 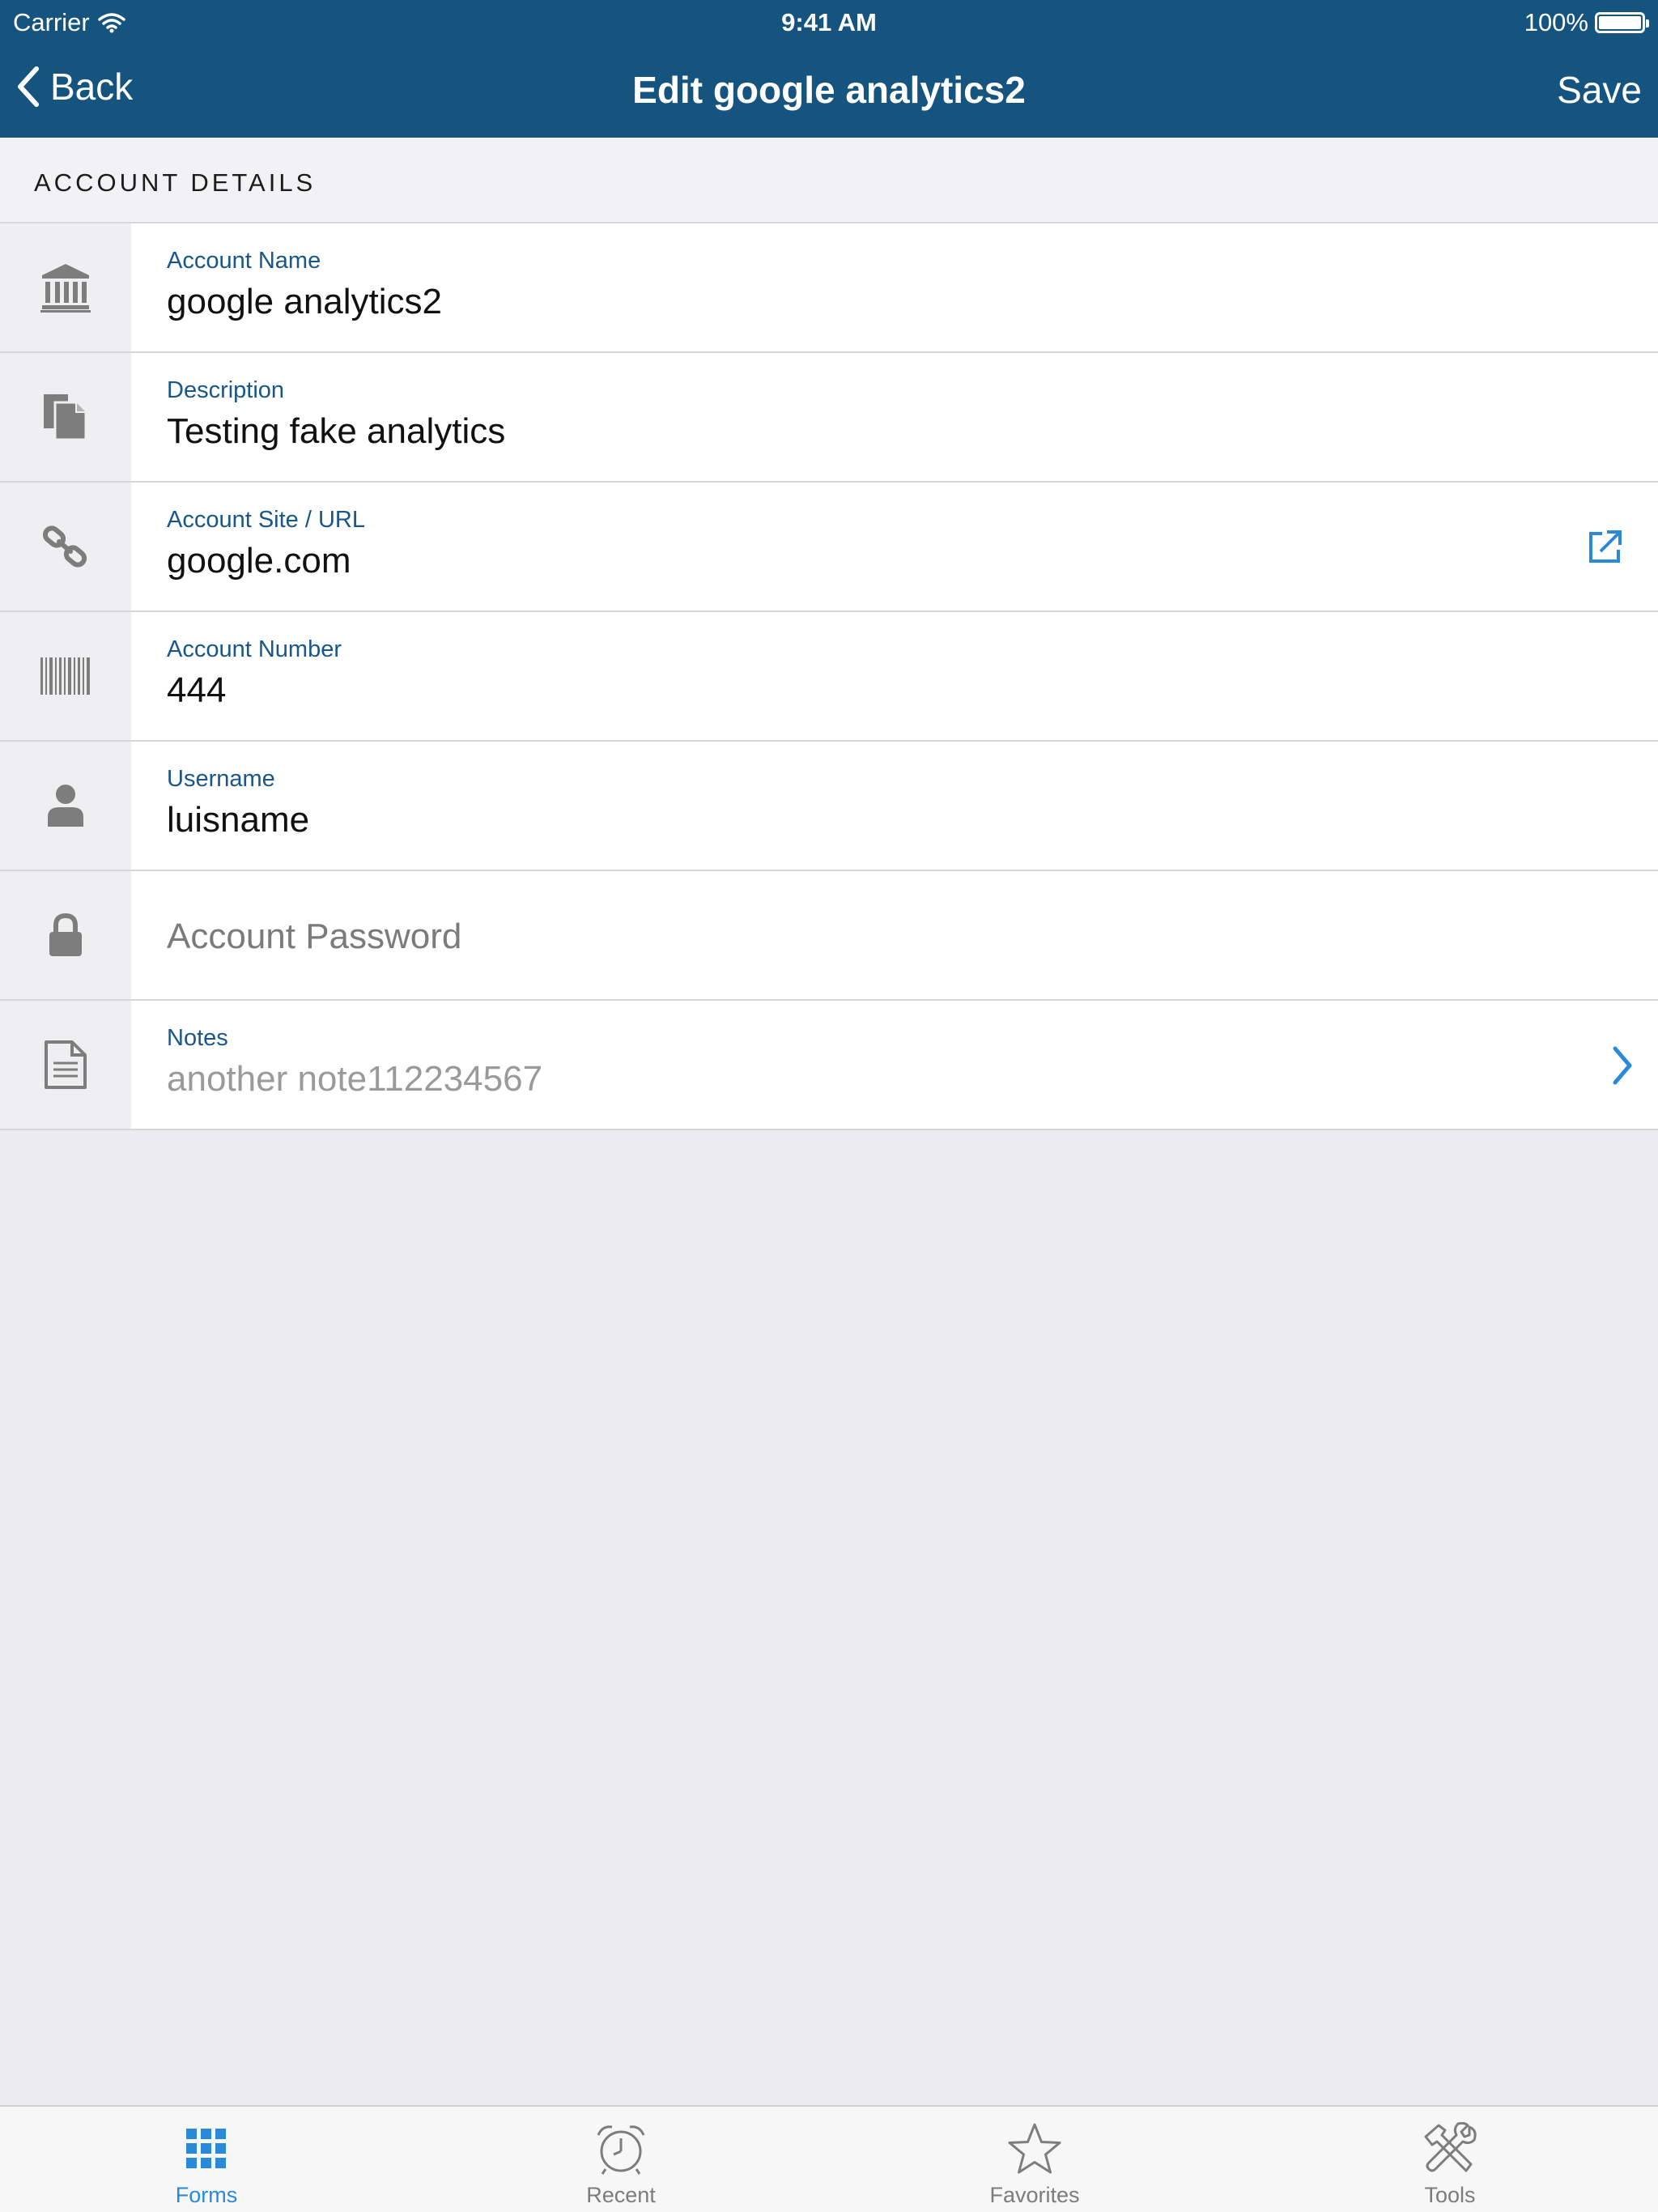 I want to click on account-number-icon-cell, so click(x=65, y=676).